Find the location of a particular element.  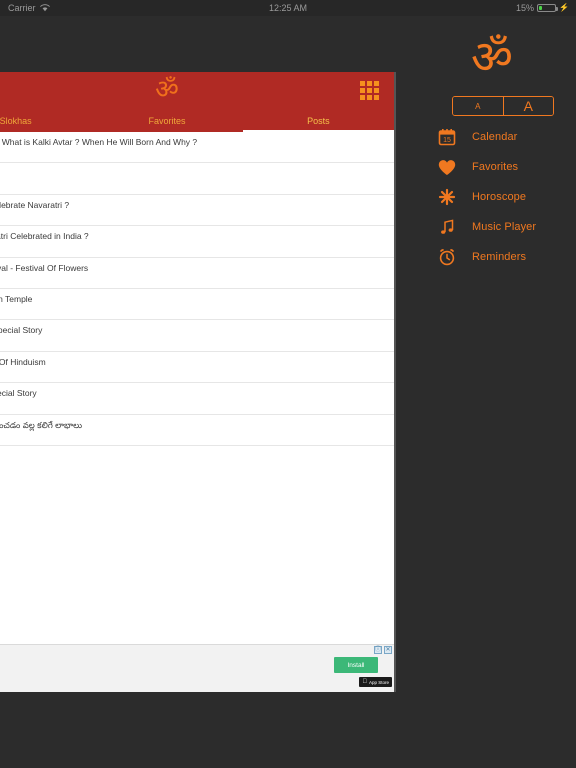

tab-bar: Slokhas Favorites Posts is located at coordinates (197, 121).